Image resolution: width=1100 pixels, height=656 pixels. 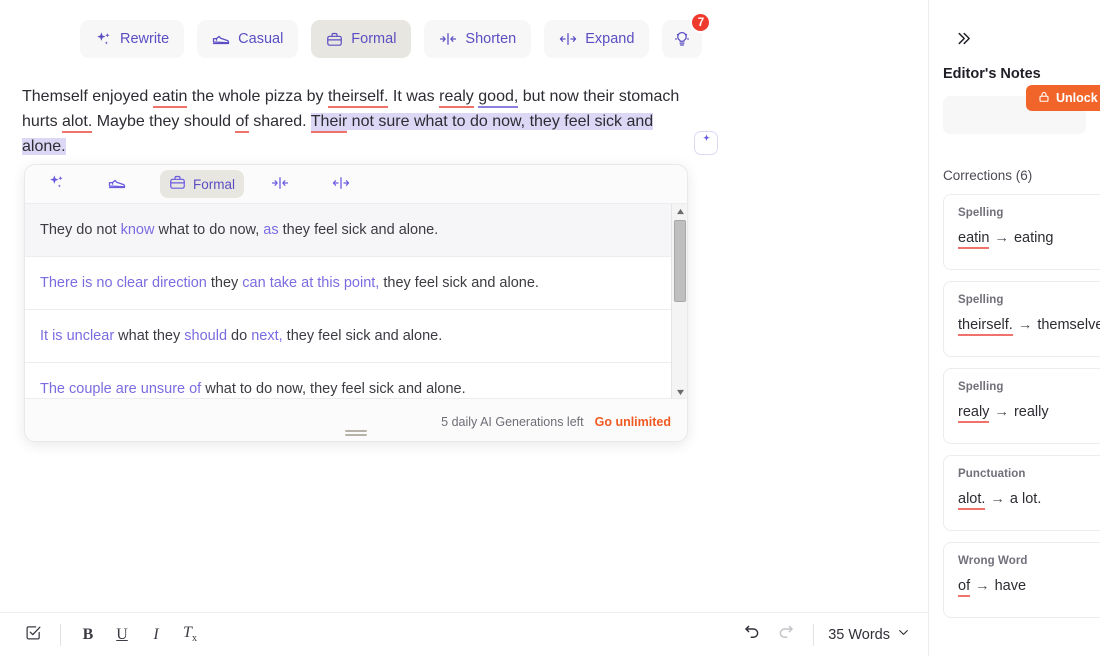 What do you see at coordinates (1029, 326) in the screenshot?
I see `correction-body: theirself.→themselves` at bounding box center [1029, 326].